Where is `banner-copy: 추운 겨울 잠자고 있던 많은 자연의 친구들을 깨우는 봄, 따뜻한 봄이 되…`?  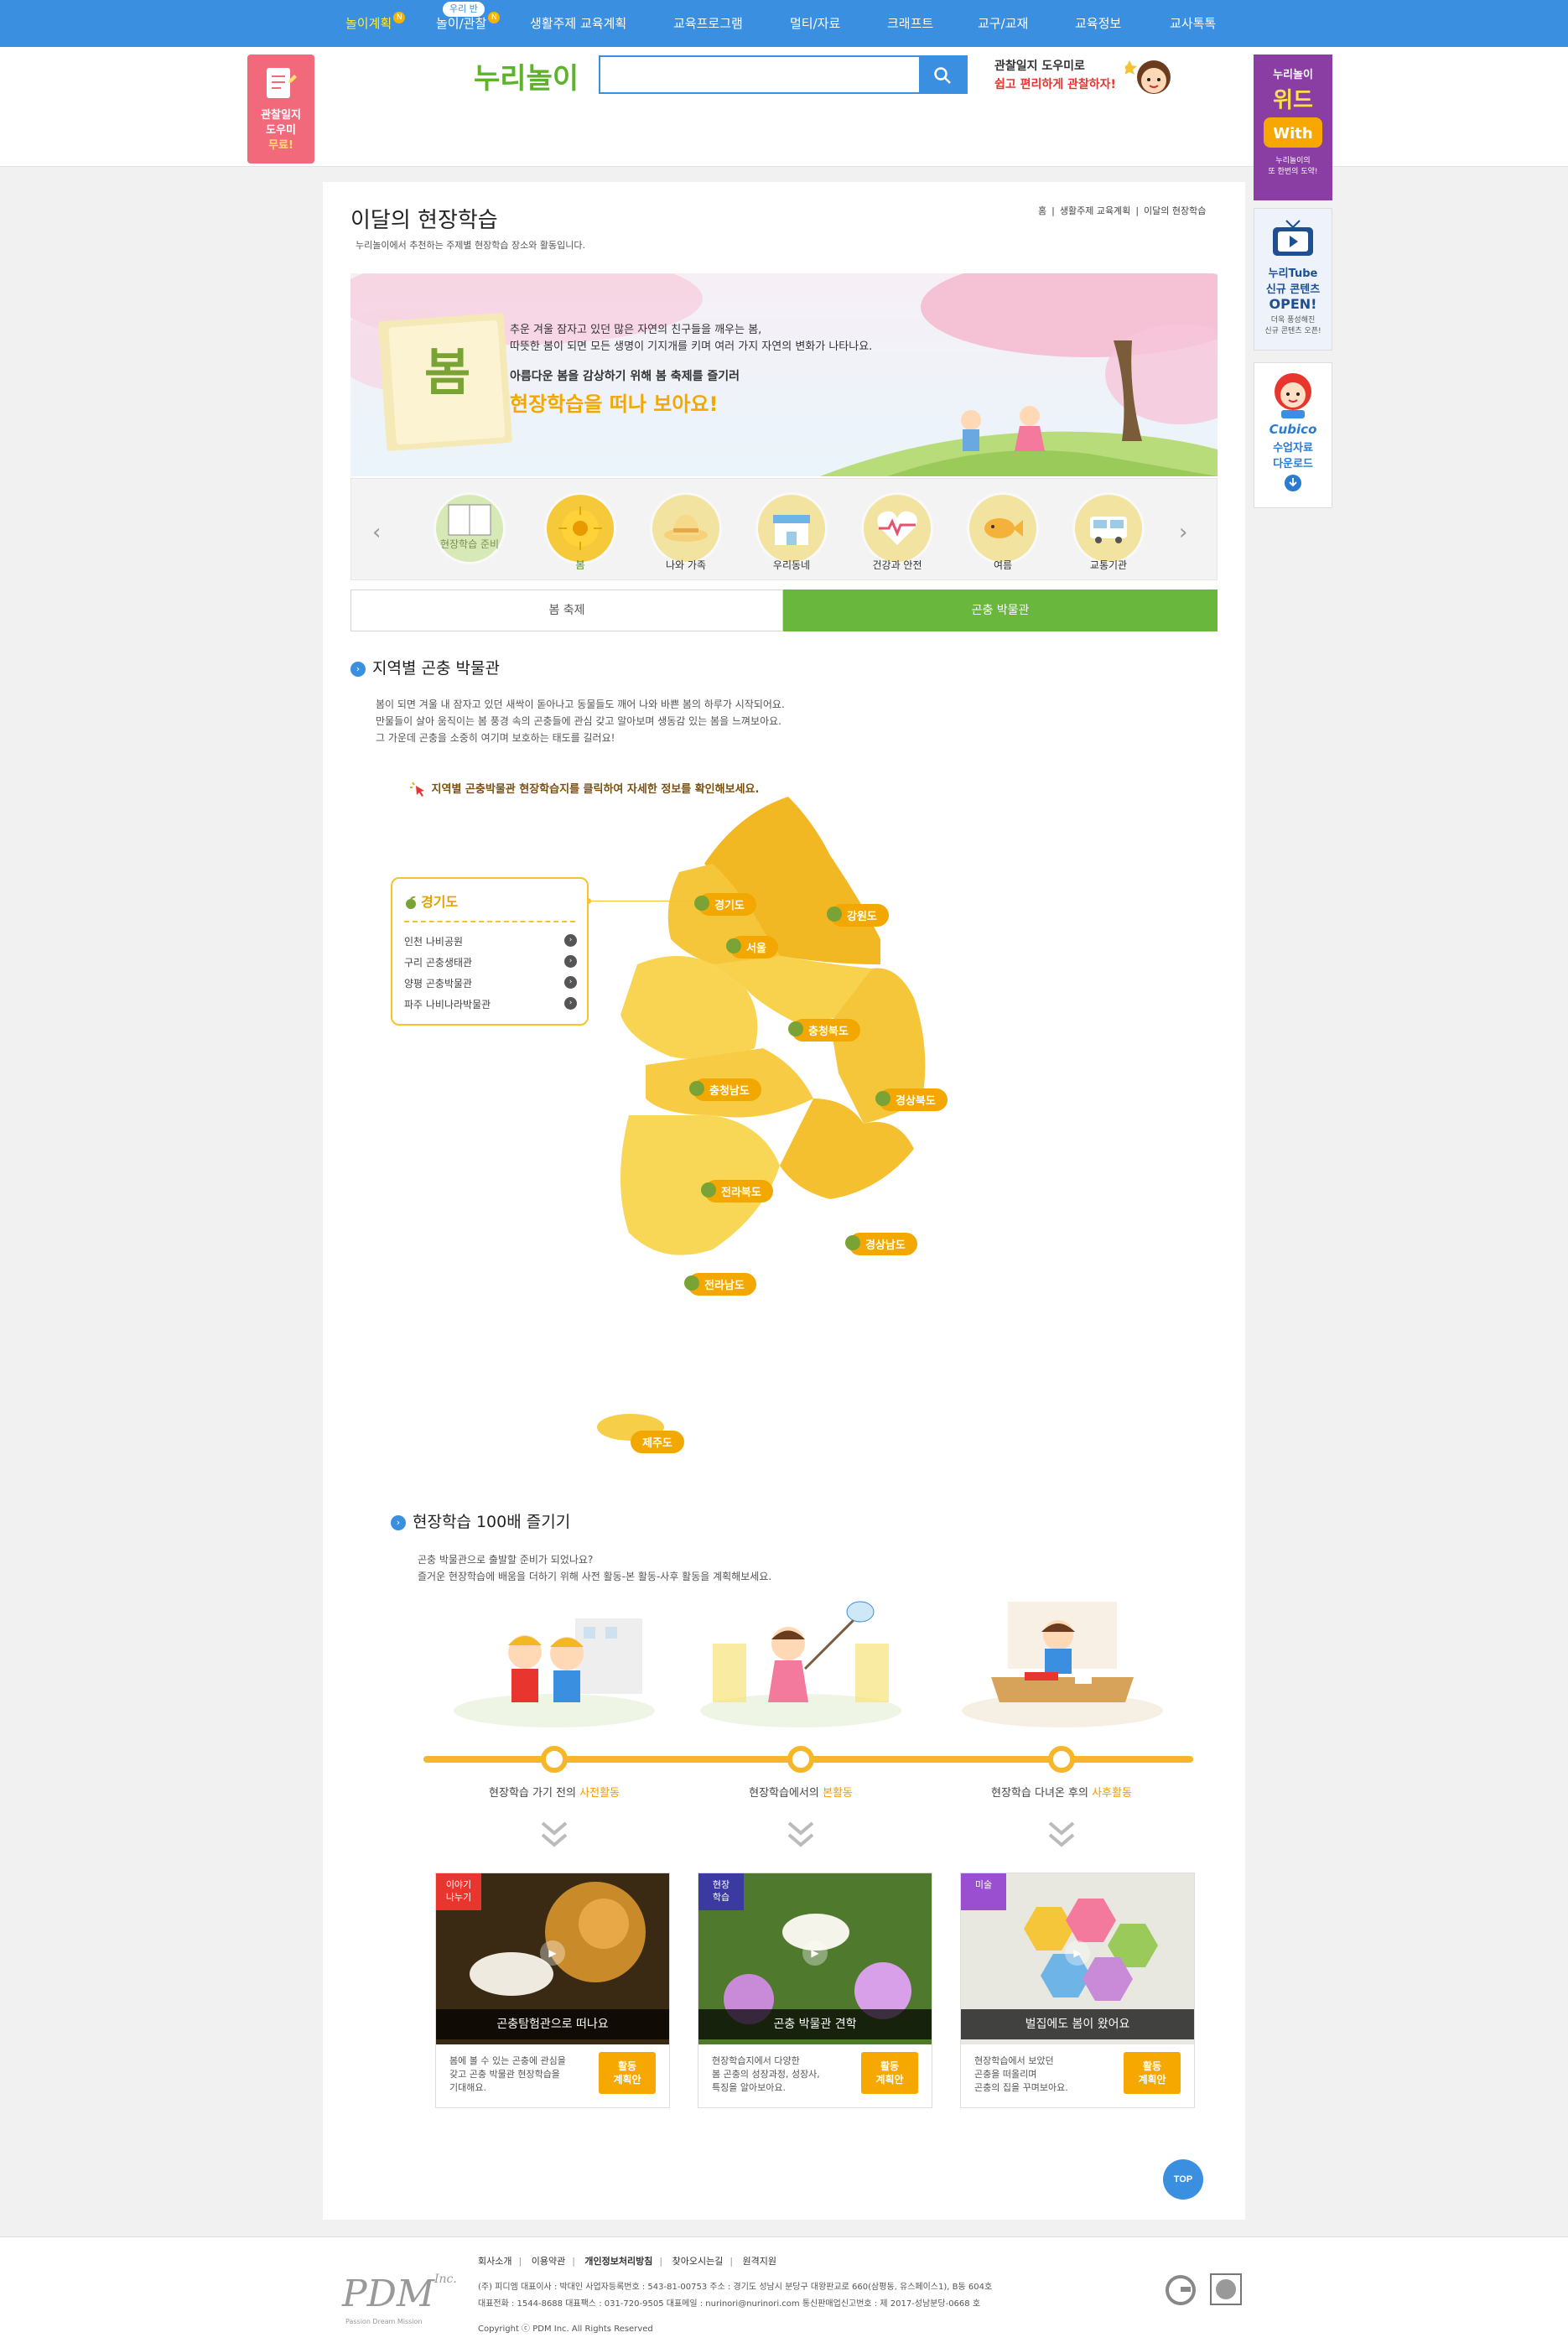
banner-copy: 추운 겨울 잠자고 있던 많은 자연의 친구들을 깨우는 봄, 따뜻한 봄이 되… is located at coordinates (728, 369).